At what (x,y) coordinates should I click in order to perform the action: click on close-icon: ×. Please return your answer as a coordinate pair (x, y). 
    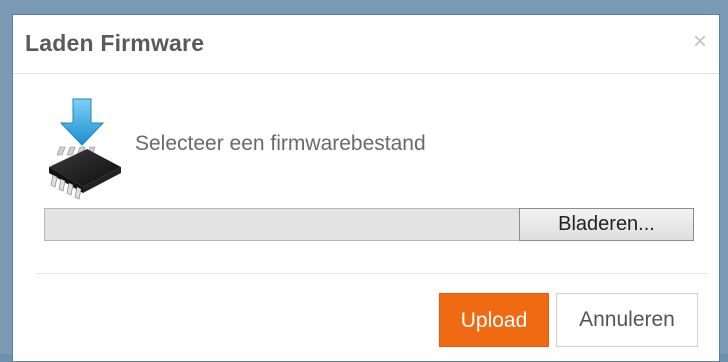
    Looking at the image, I should click on (700, 42).